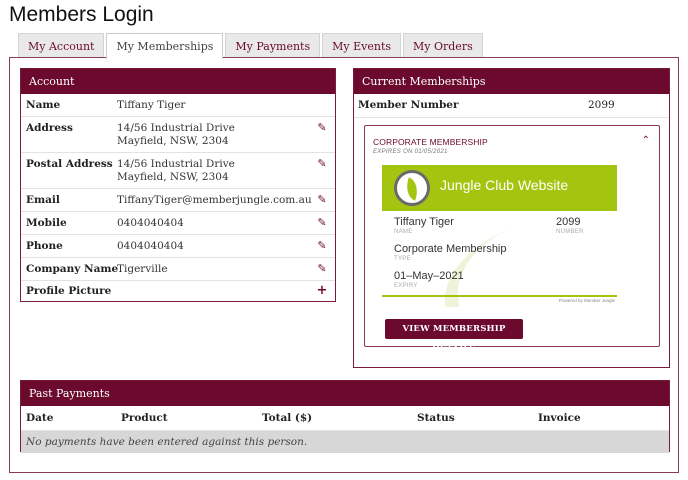  Describe the element at coordinates (499, 296) in the screenshot. I see `card-footer-line` at that location.